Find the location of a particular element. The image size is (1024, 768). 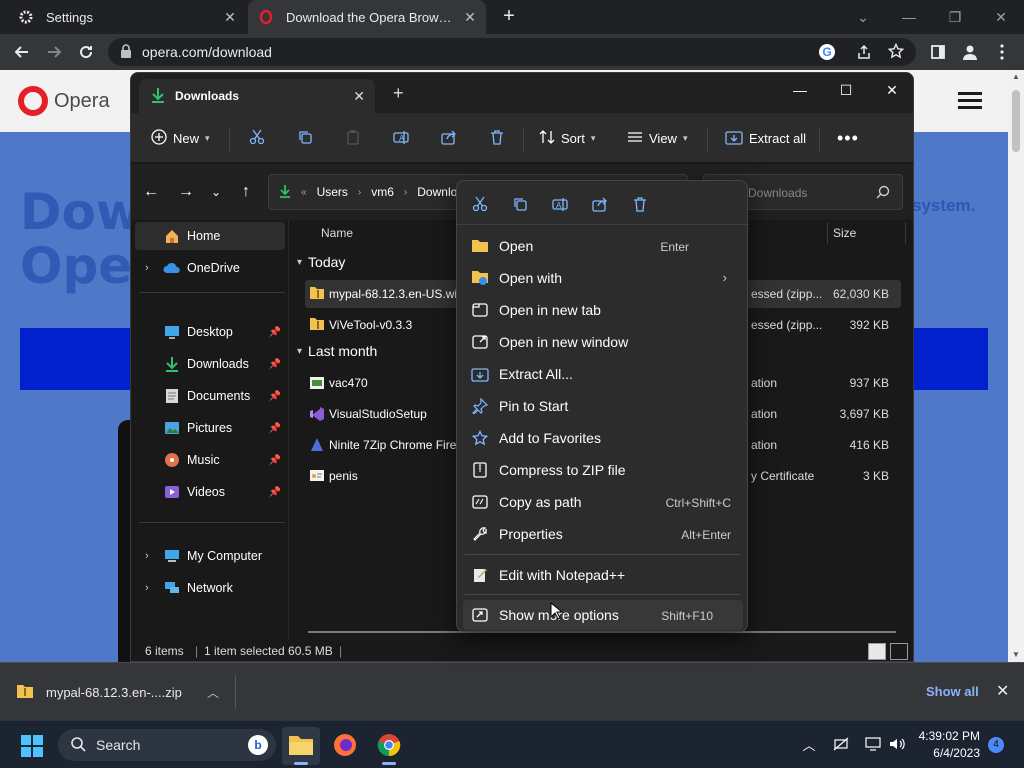

more-options-icon: ••• is located at coordinates (848, 138).